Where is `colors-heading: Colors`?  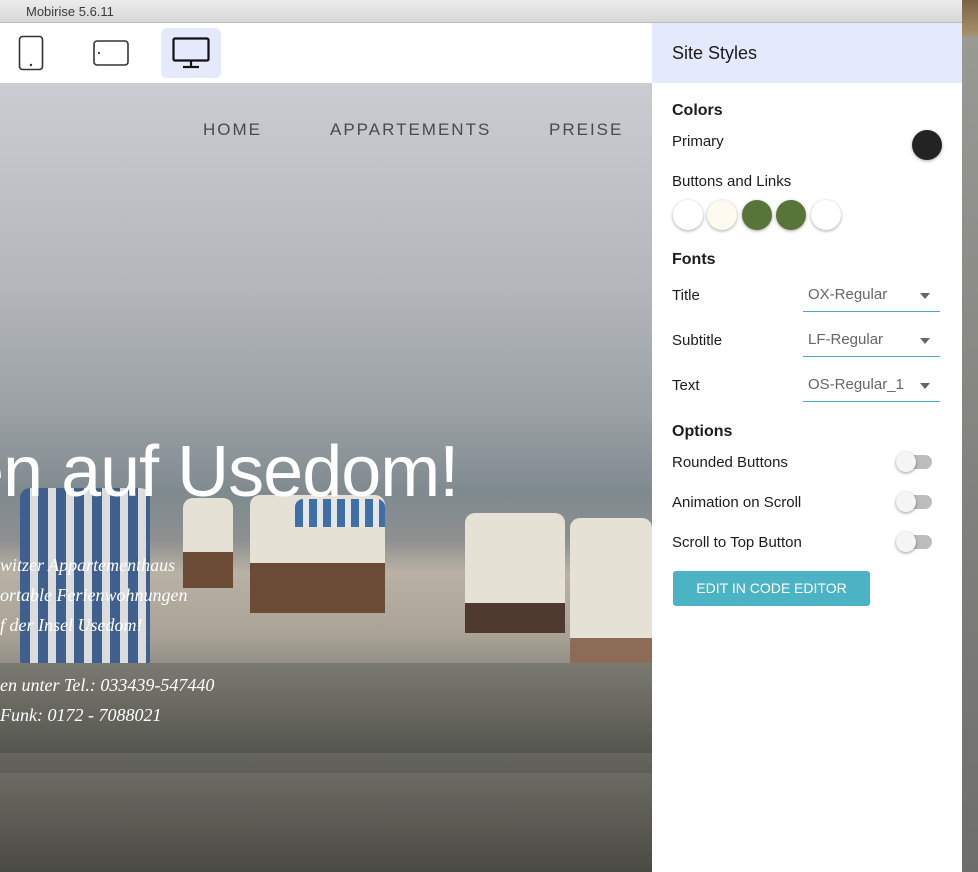
colors-heading: Colors is located at coordinates (697, 110).